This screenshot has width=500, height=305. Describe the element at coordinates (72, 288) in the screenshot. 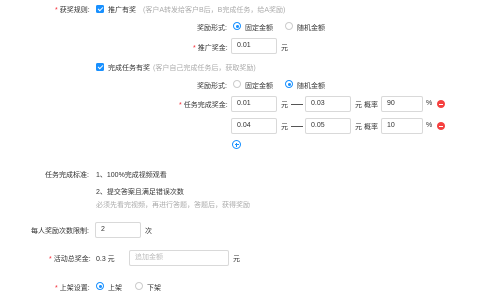

I see `listing-label: * 上架设置:` at that location.